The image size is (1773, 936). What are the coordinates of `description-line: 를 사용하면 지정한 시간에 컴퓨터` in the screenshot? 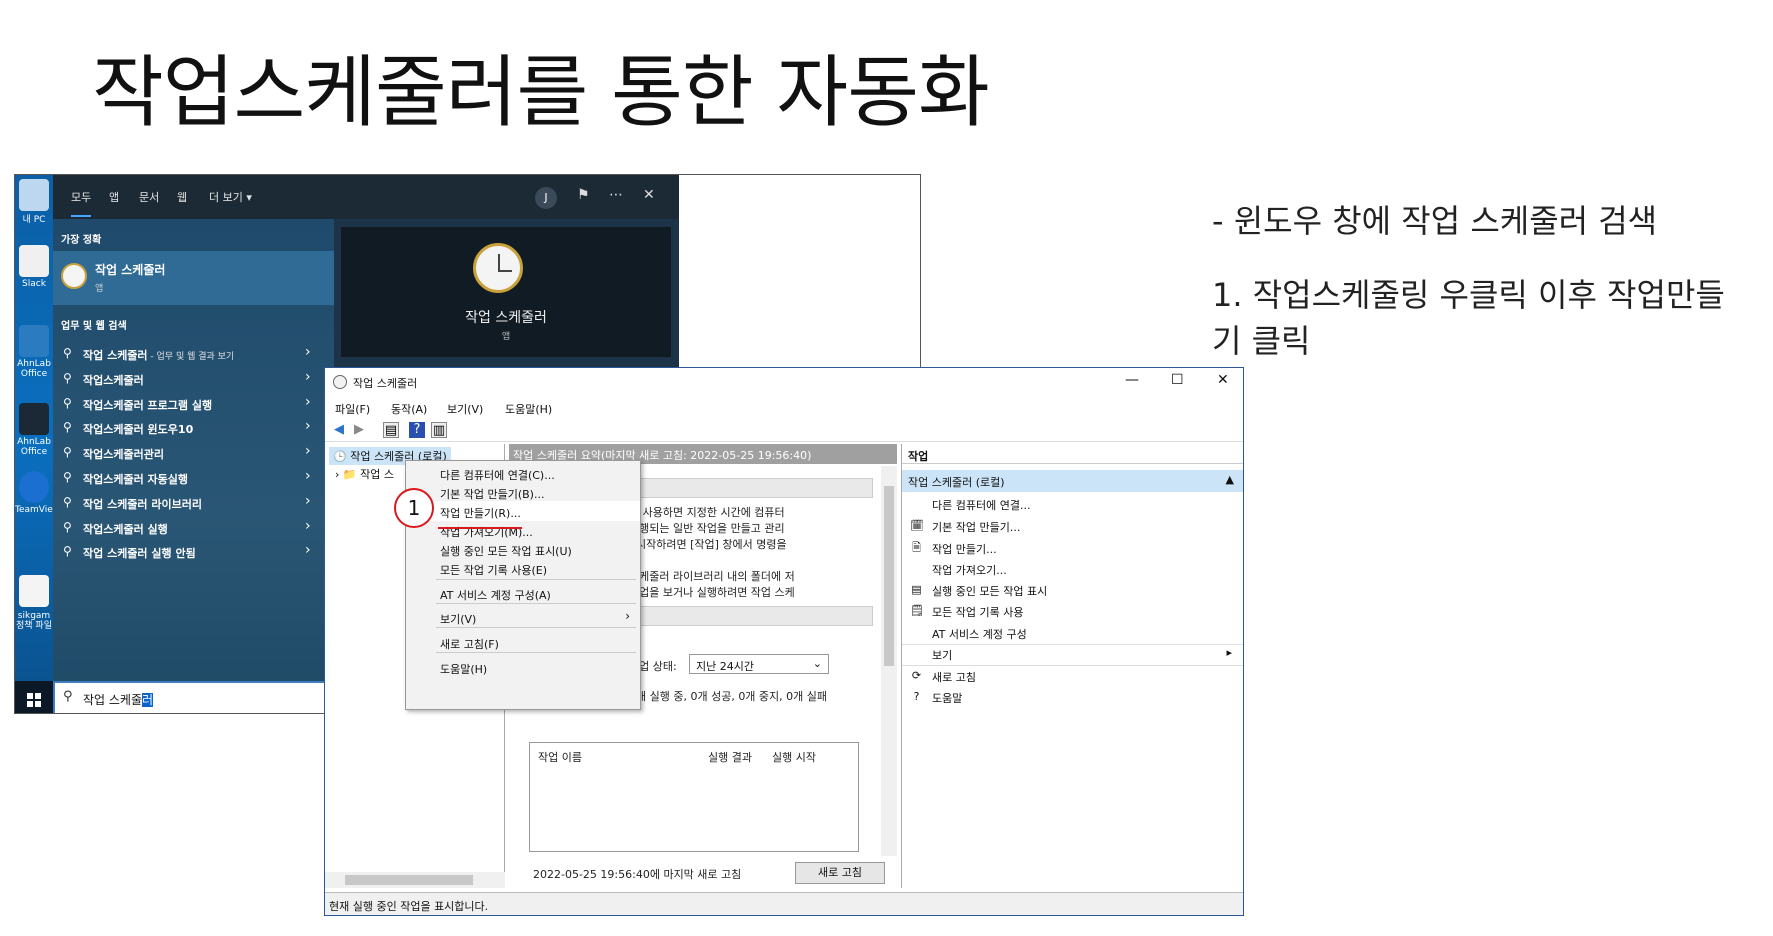 It's located at (707, 512).